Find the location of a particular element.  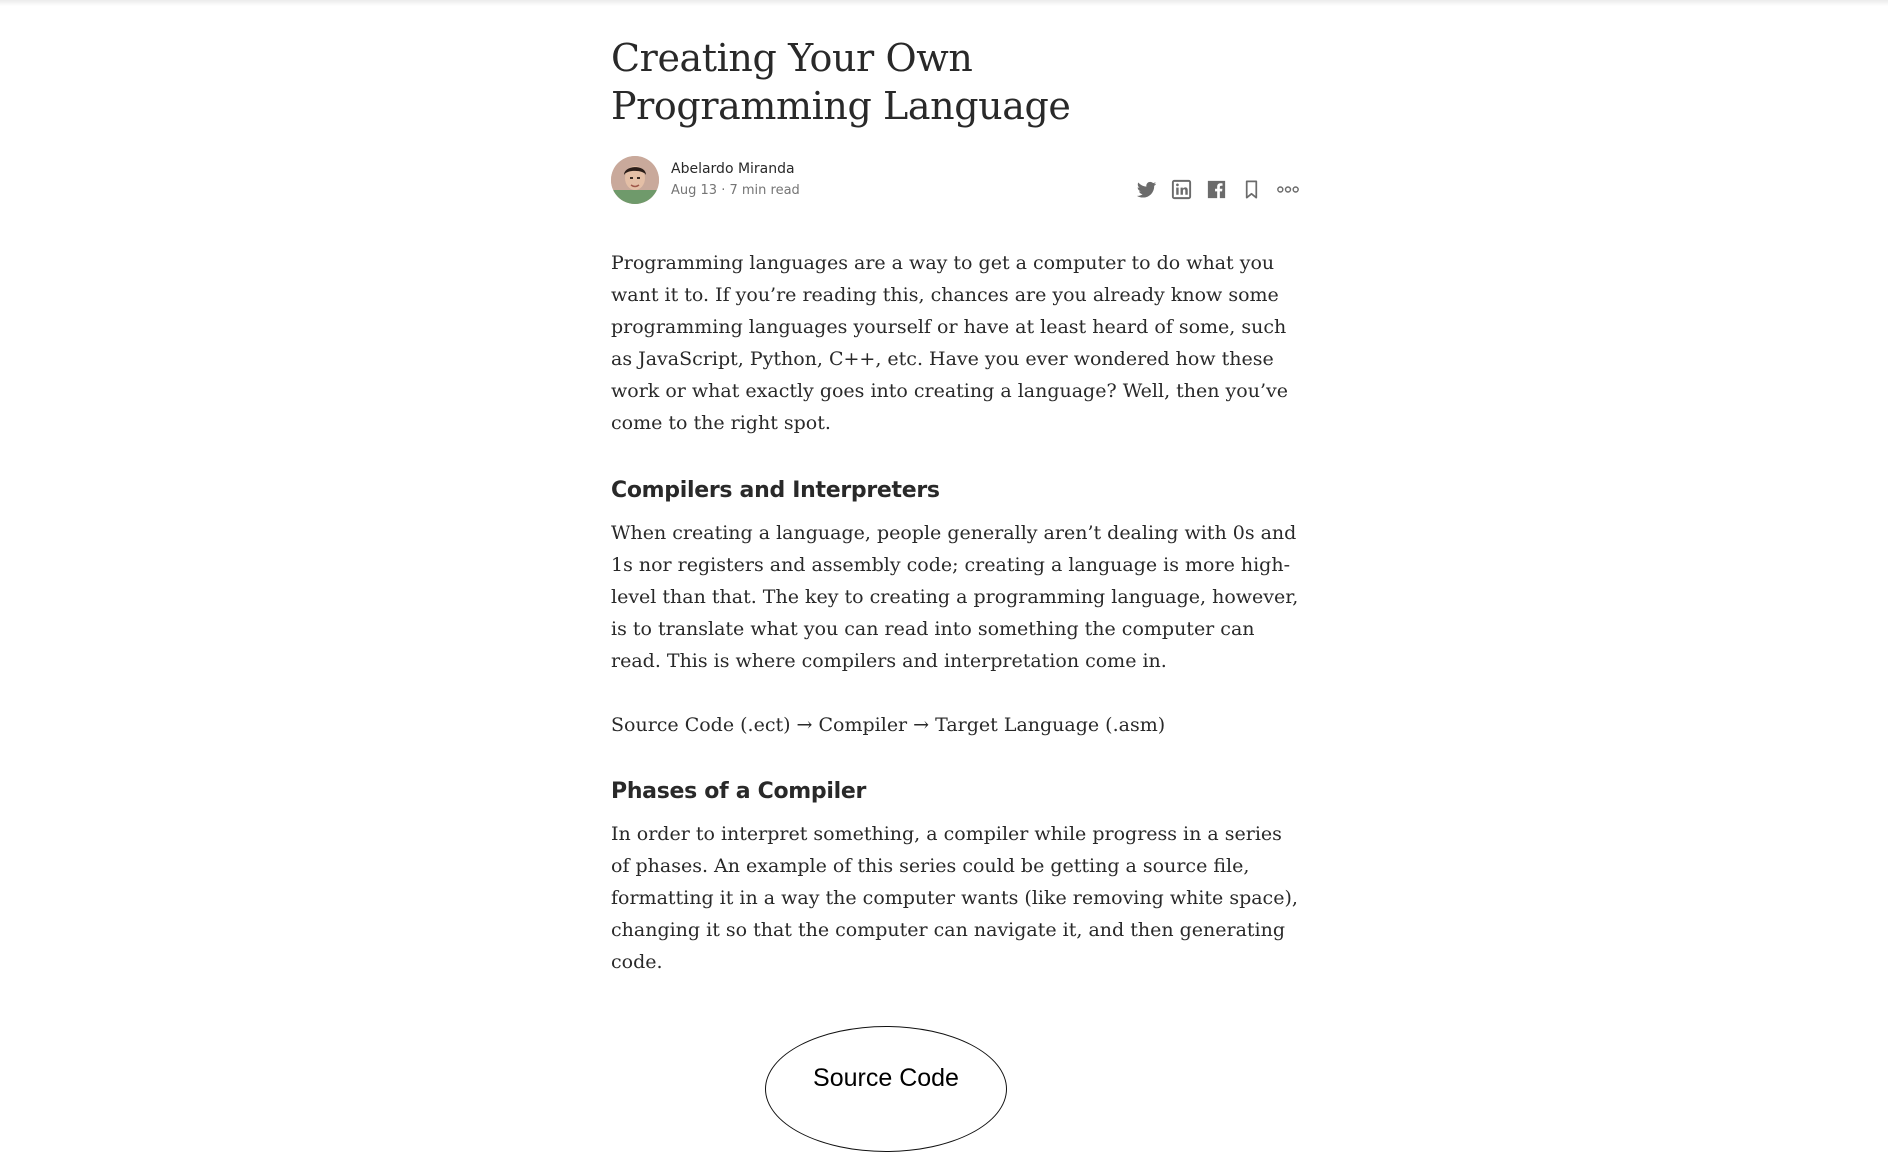

facebook-icon is located at coordinates (1216, 189).